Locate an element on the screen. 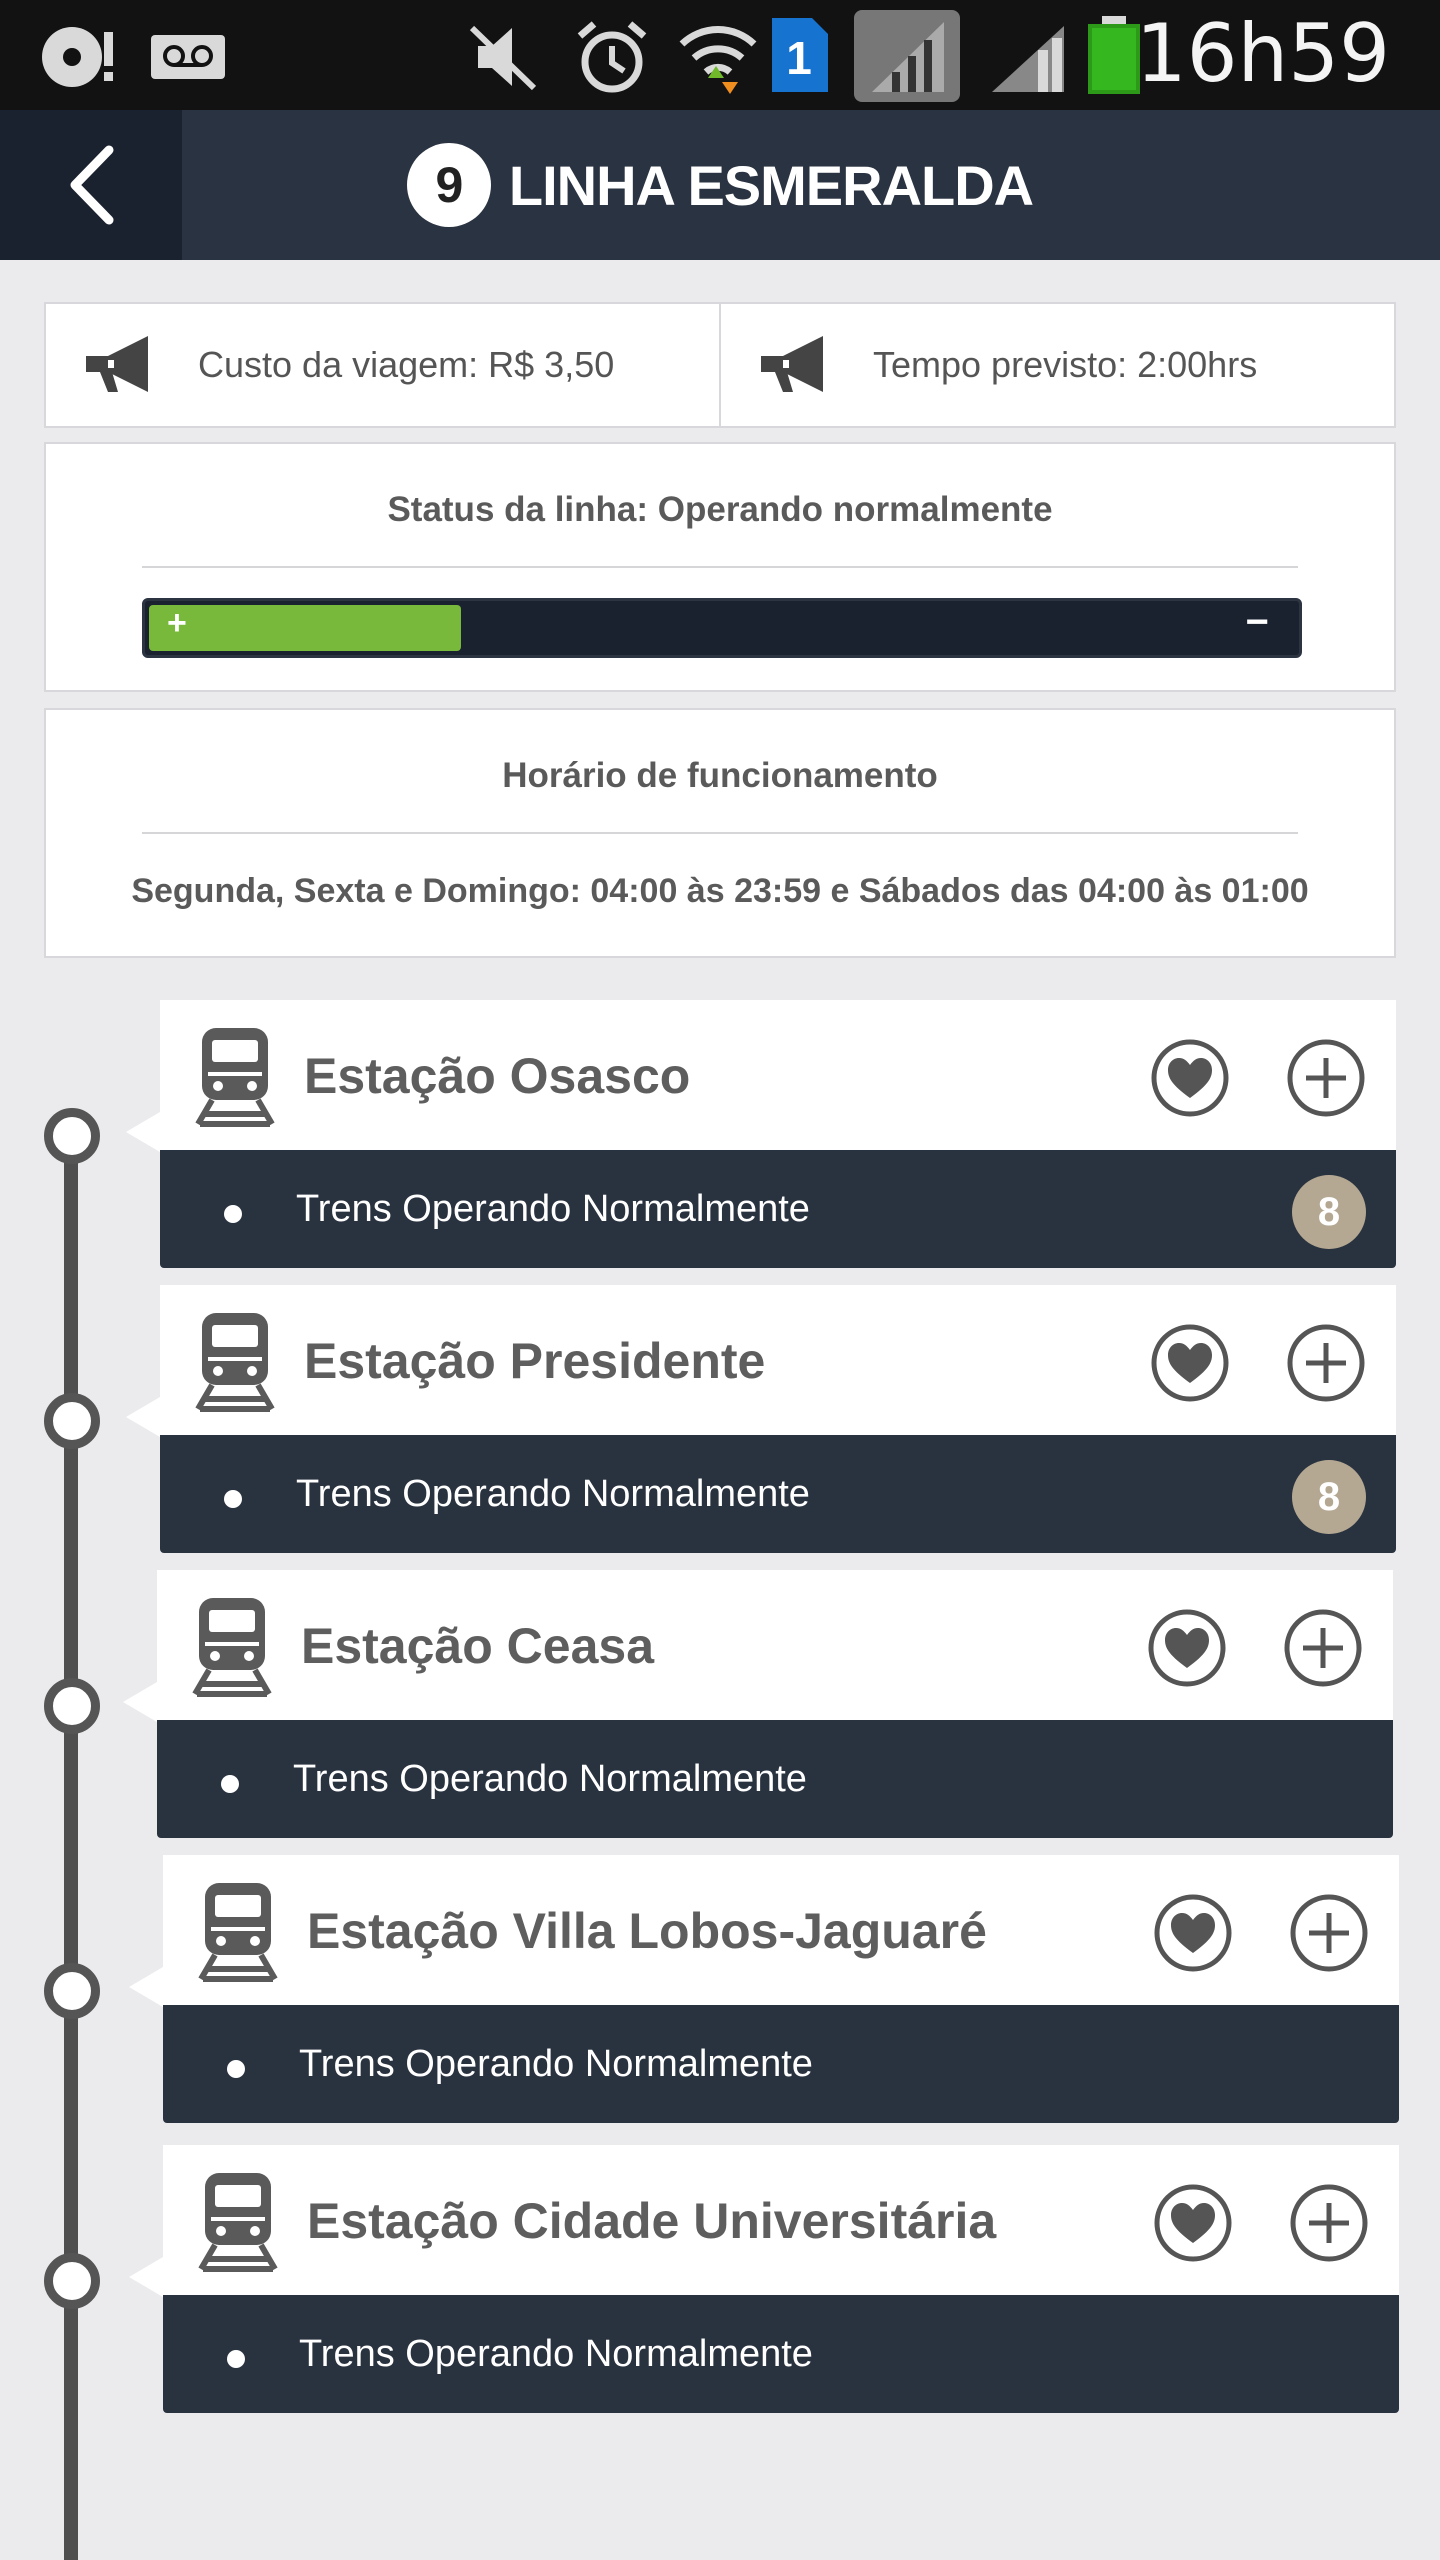 This screenshot has height=2560, width=1440. station-name: Estação Osasco is located at coordinates (497, 1076).